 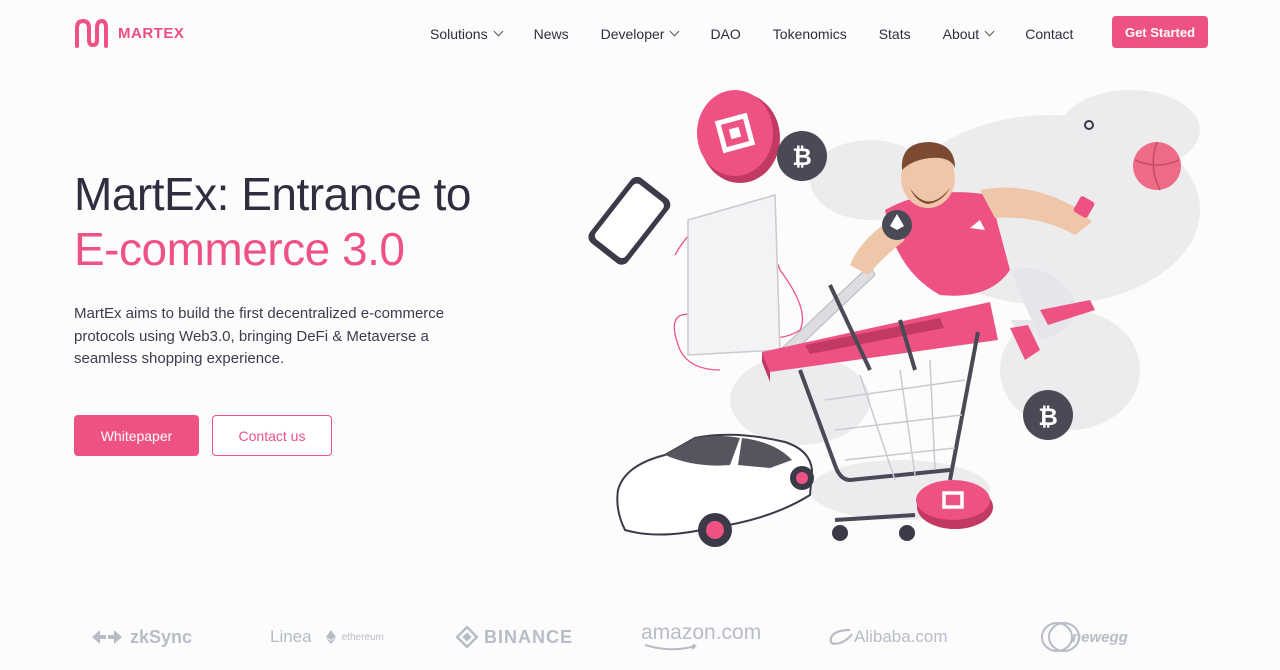 I want to click on nav-label: Tokenomics, so click(x=809, y=34).